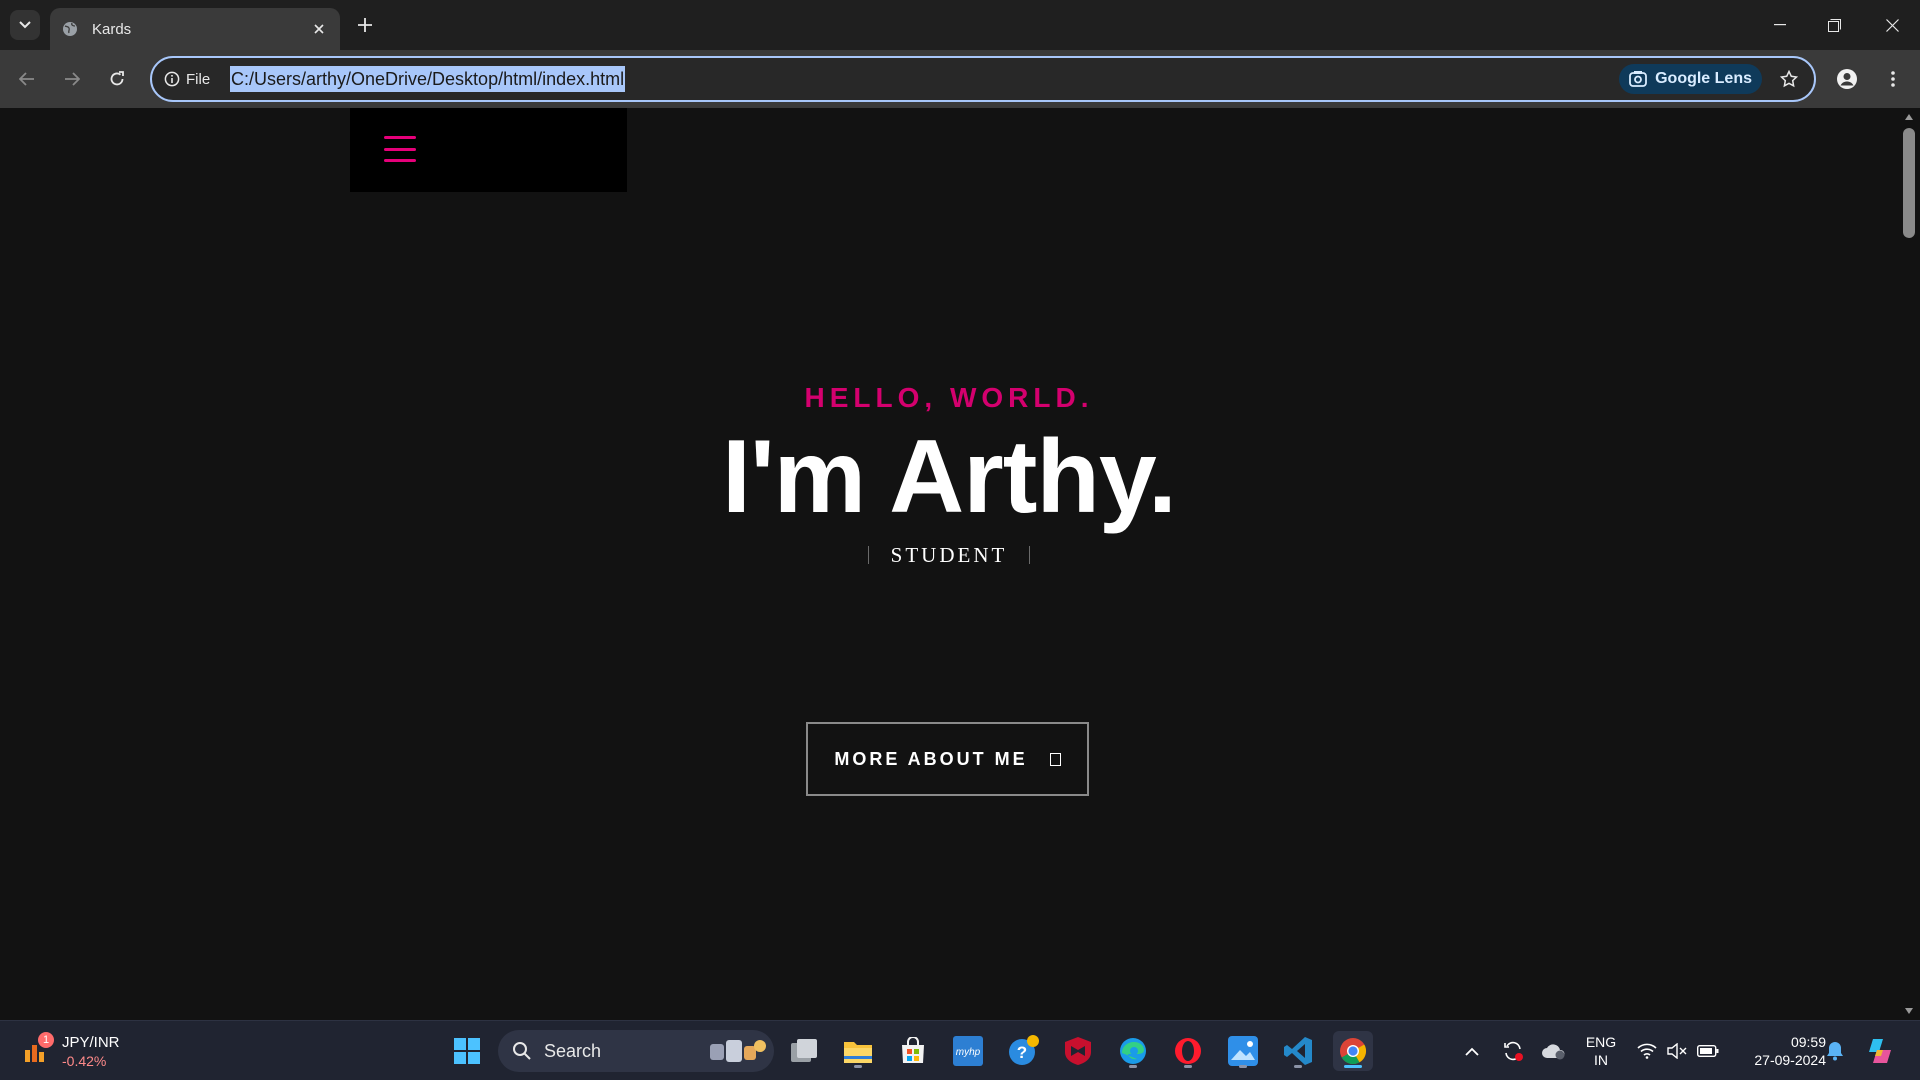  I want to click on role-text: STUDENT, so click(949, 554).